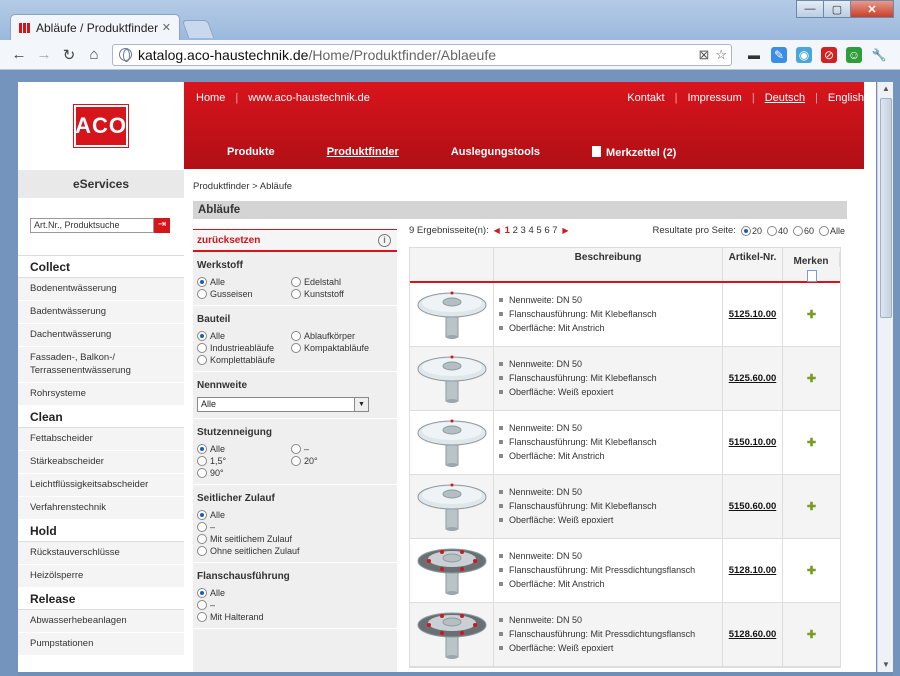 The width and height of the screenshot is (900, 676). Describe the element at coordinates (92, 225) in the screenshot. I see `product-search-input: Art.Nr., Produktsuche` at that location.